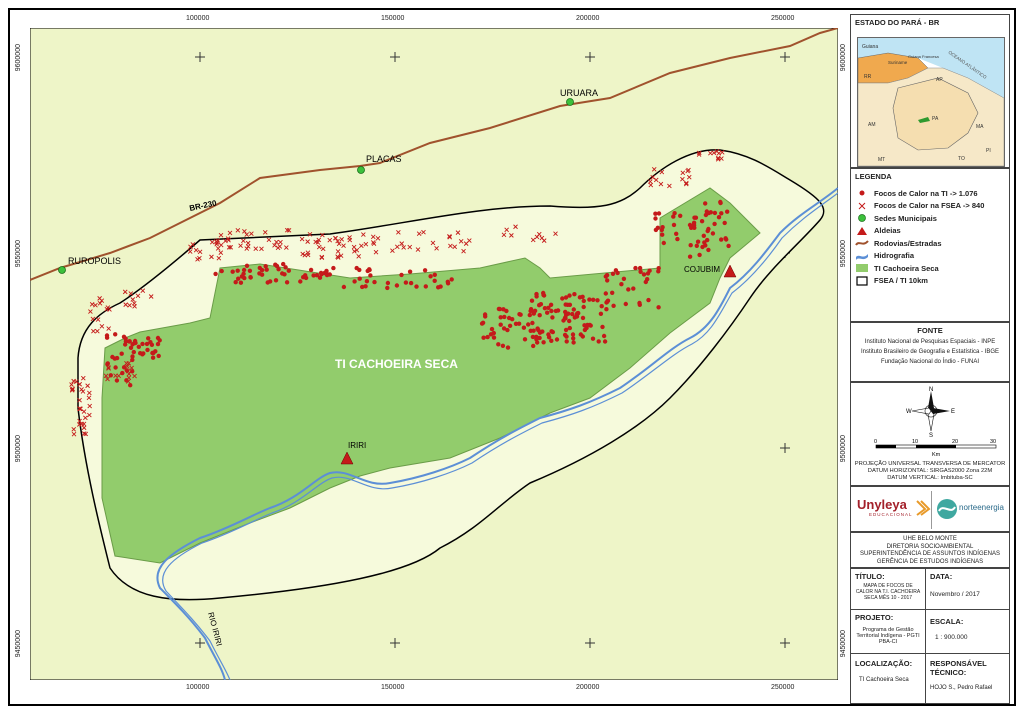 The image size is (1024, 714). Describe the element at coordinates (843, 58) in the screenshot. I see `y-tick-right: 9600000` at that location.